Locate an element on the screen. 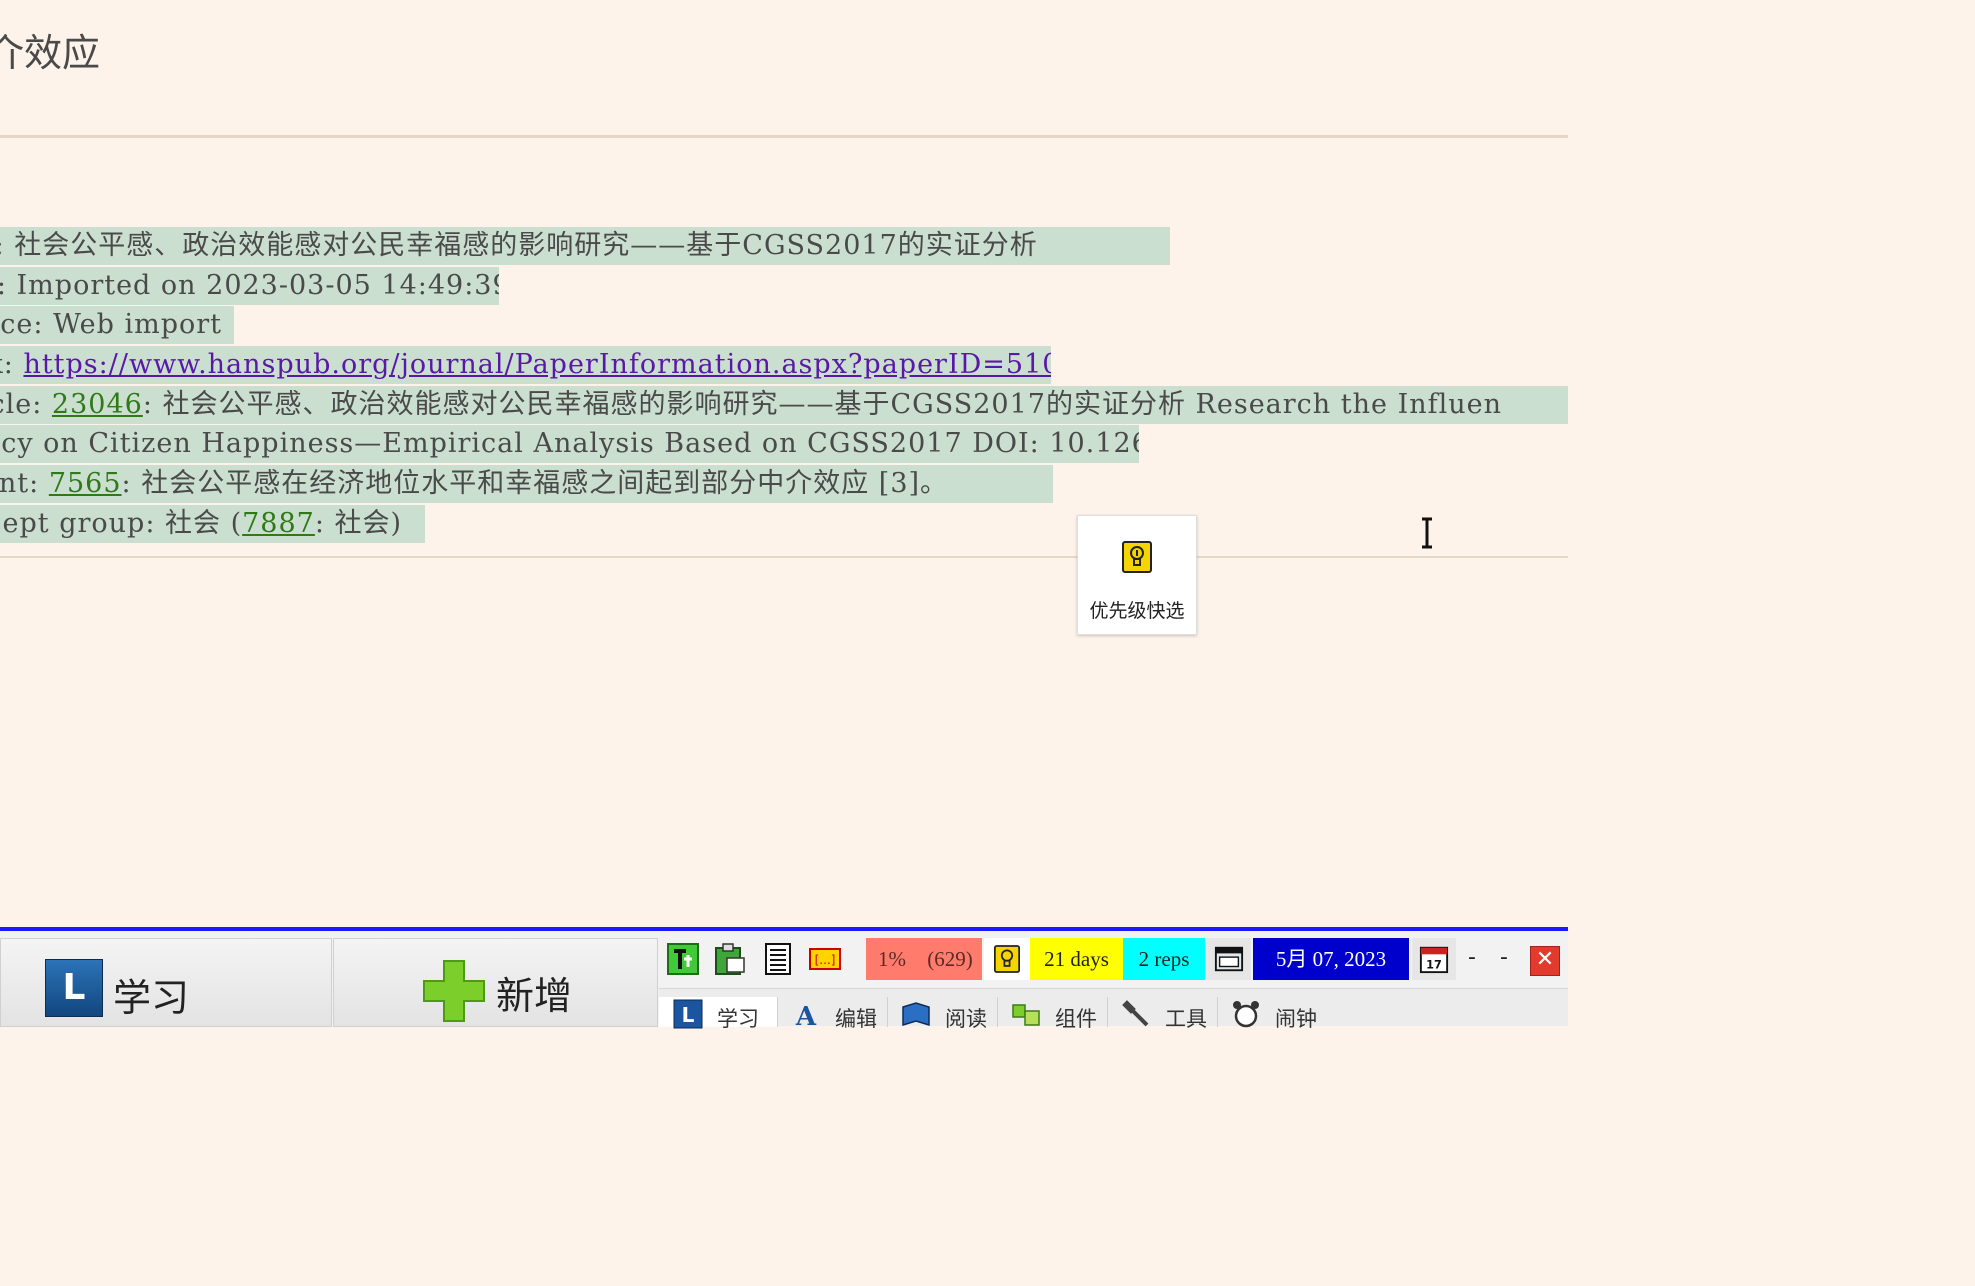 The image size is (1975, 1286). priority-quick-select-popup: 优先级快选 is located at coordinates (1137, 575).